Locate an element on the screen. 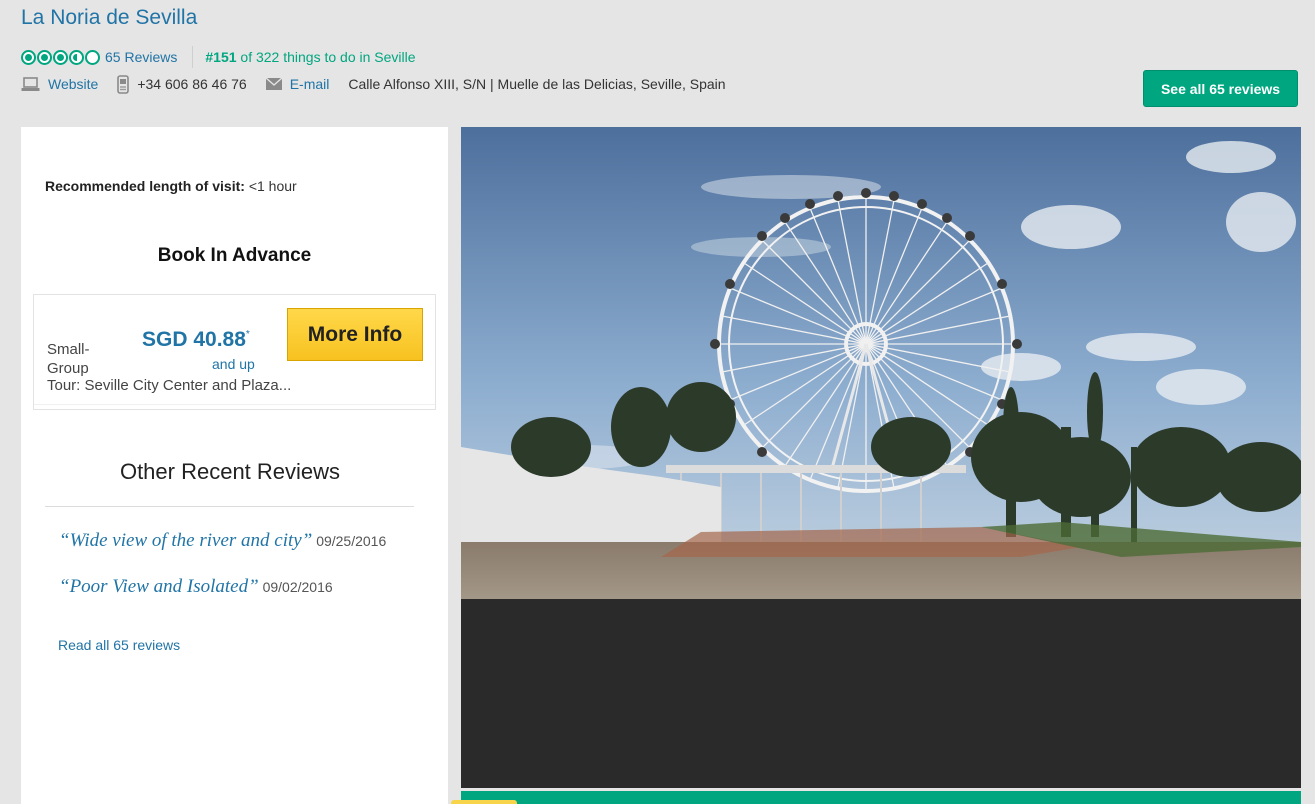 This screenshot has width=1315, height=804. yellow-tab is located at coordinates (484, 802).